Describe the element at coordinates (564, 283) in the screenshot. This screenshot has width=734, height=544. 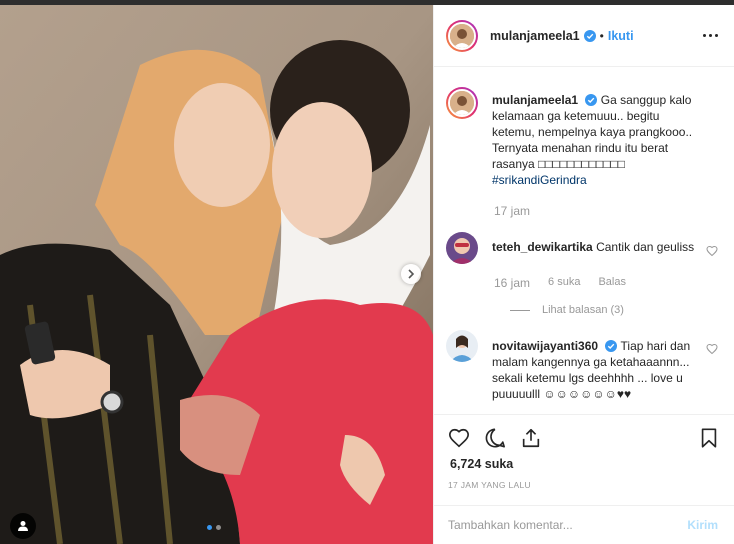
I see `comment-likes: 6 suka` at that location.